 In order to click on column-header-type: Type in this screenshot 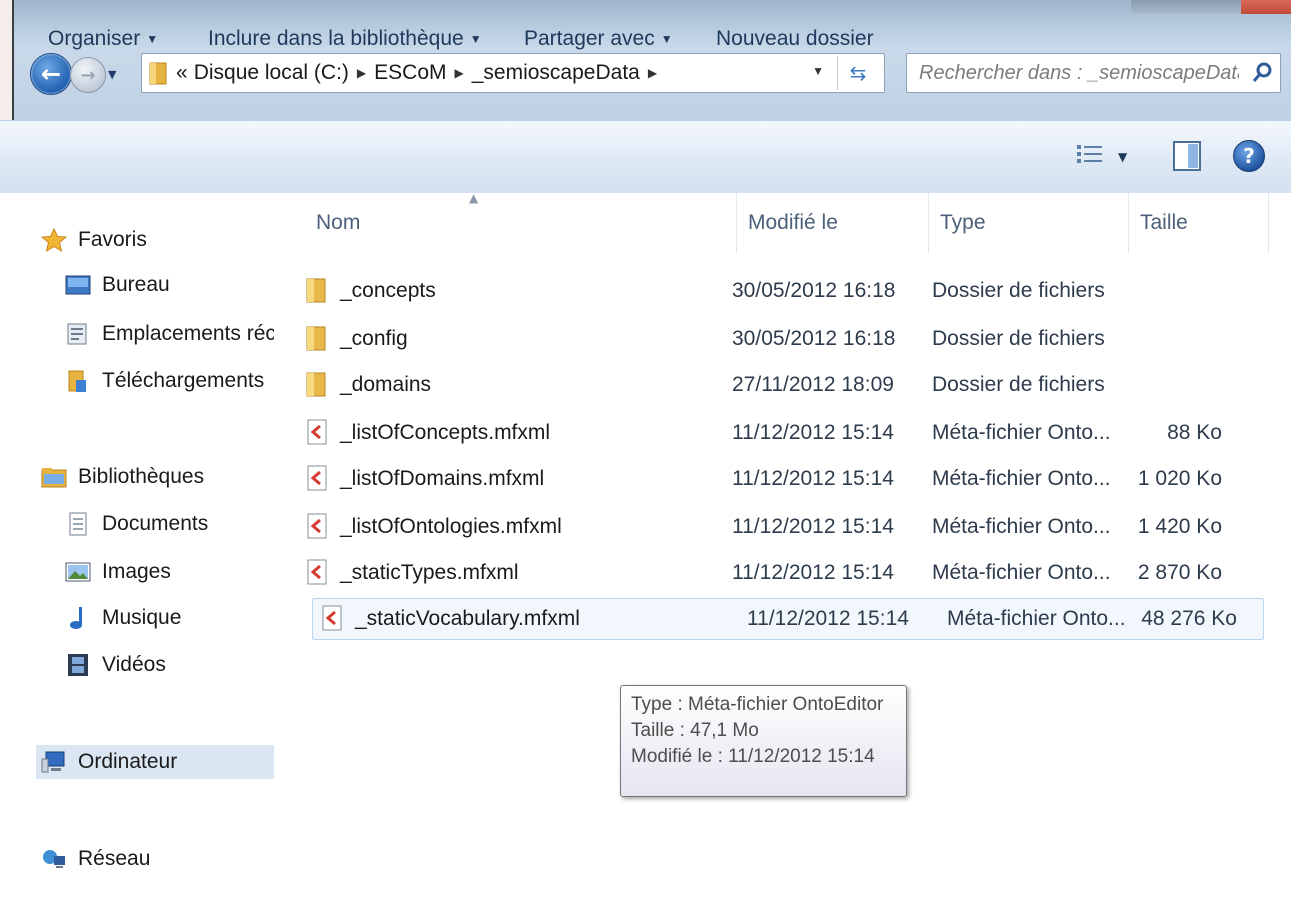, I will do `click(963, 223)`.